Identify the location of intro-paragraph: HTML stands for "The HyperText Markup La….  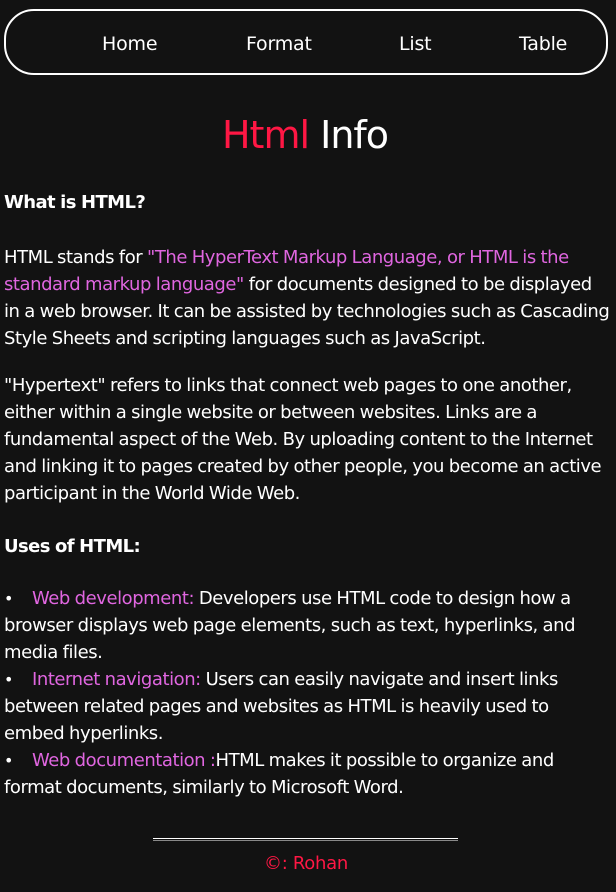
(307, 298).